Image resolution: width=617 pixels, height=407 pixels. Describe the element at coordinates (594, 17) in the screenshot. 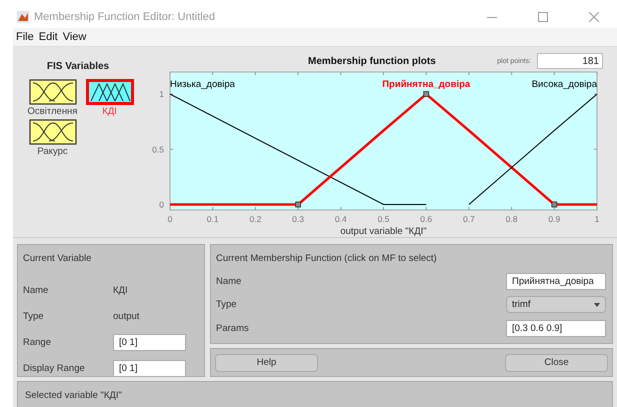

I see `close-icon` at that location.